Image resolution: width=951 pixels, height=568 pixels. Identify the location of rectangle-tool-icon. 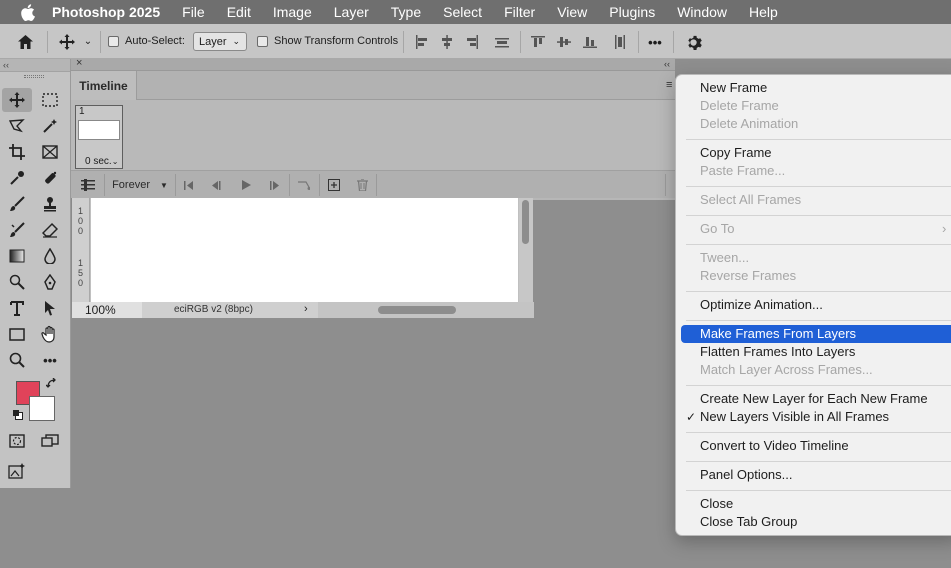
(17, 334).